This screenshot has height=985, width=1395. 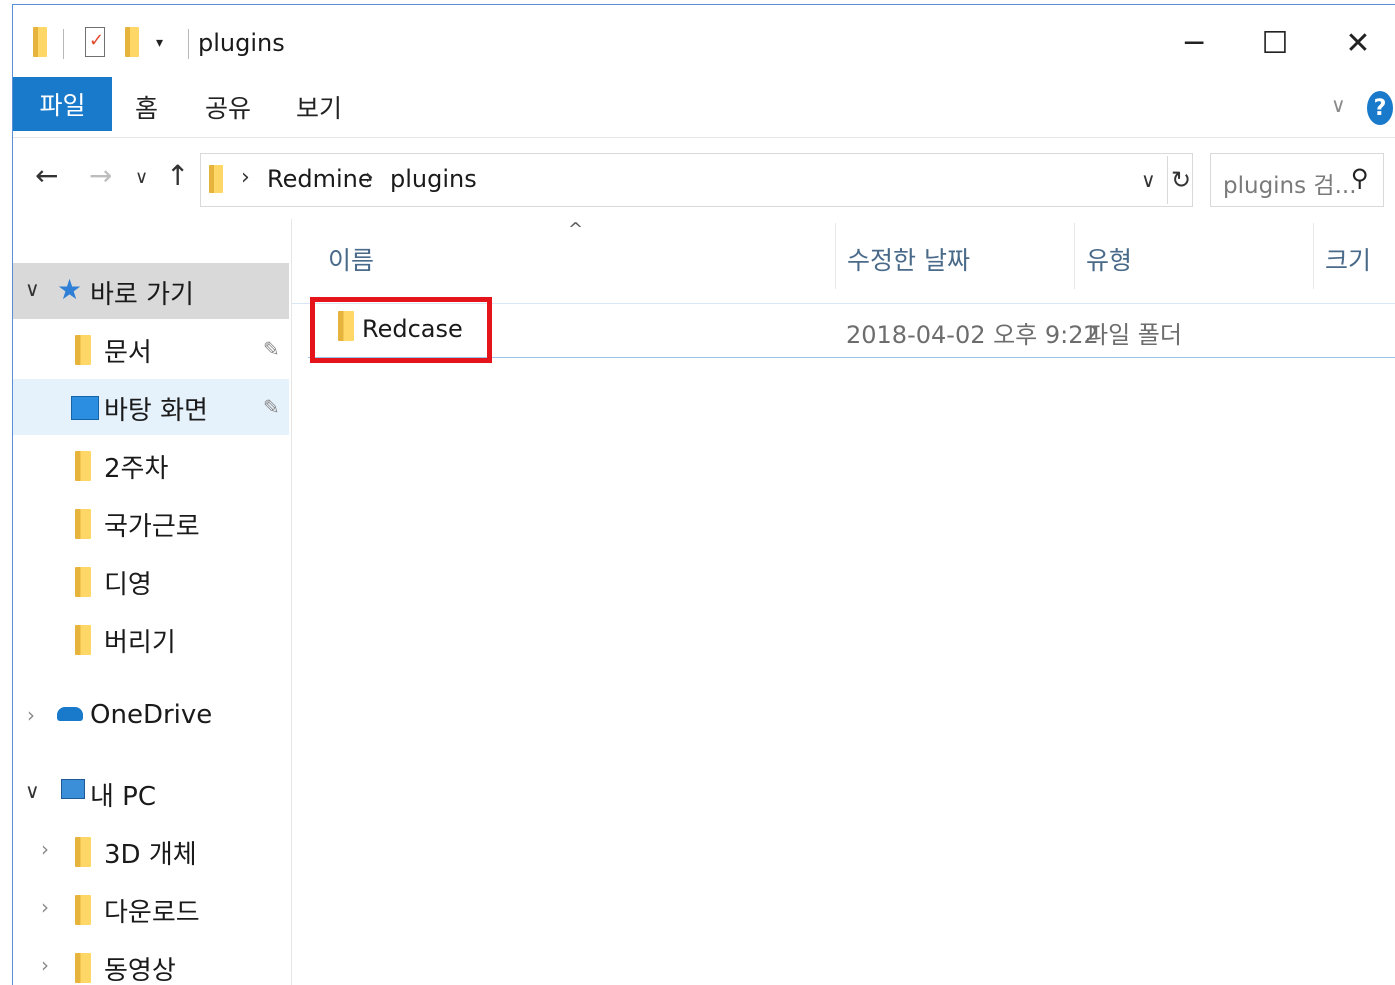 I want to click on sidebar-item-this-pc: ∨ 내 PC, so click(x=151, y=793).